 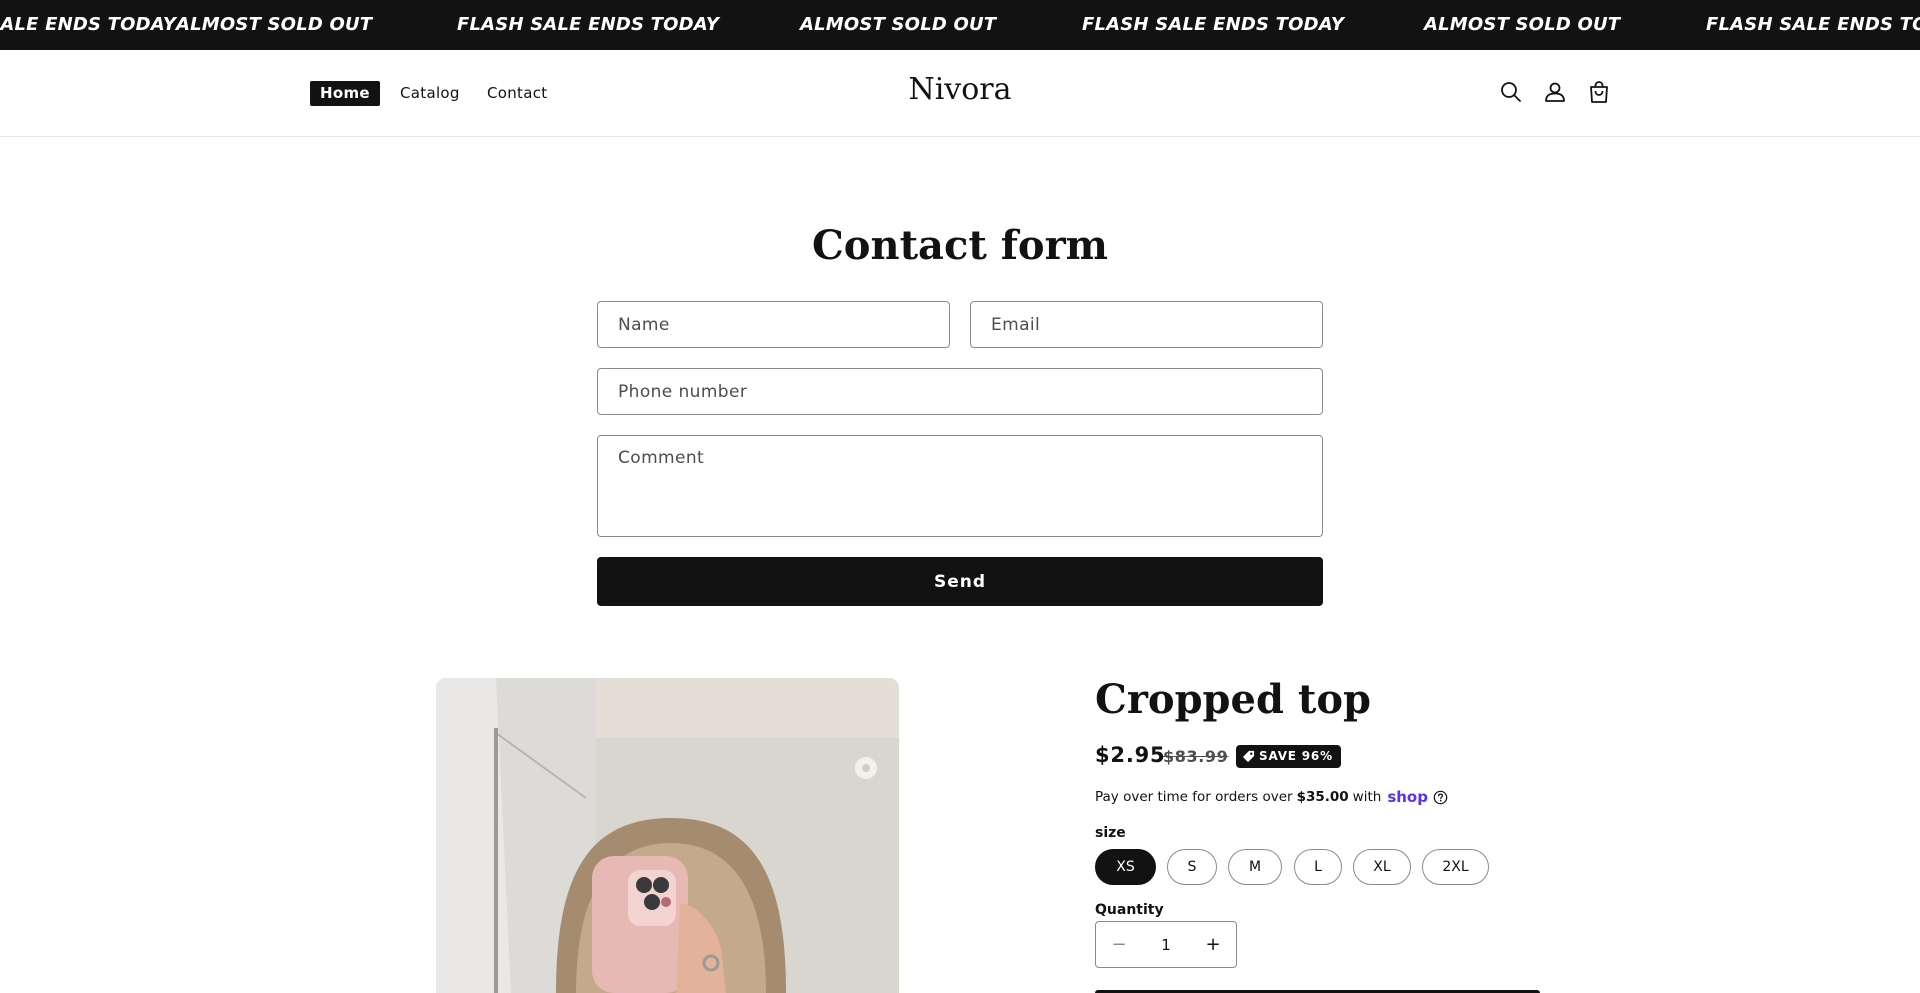 What do you see at coordinates (1440, 797) in the screenshot?
I see `help-icon` at bounding box center [1440, 797].